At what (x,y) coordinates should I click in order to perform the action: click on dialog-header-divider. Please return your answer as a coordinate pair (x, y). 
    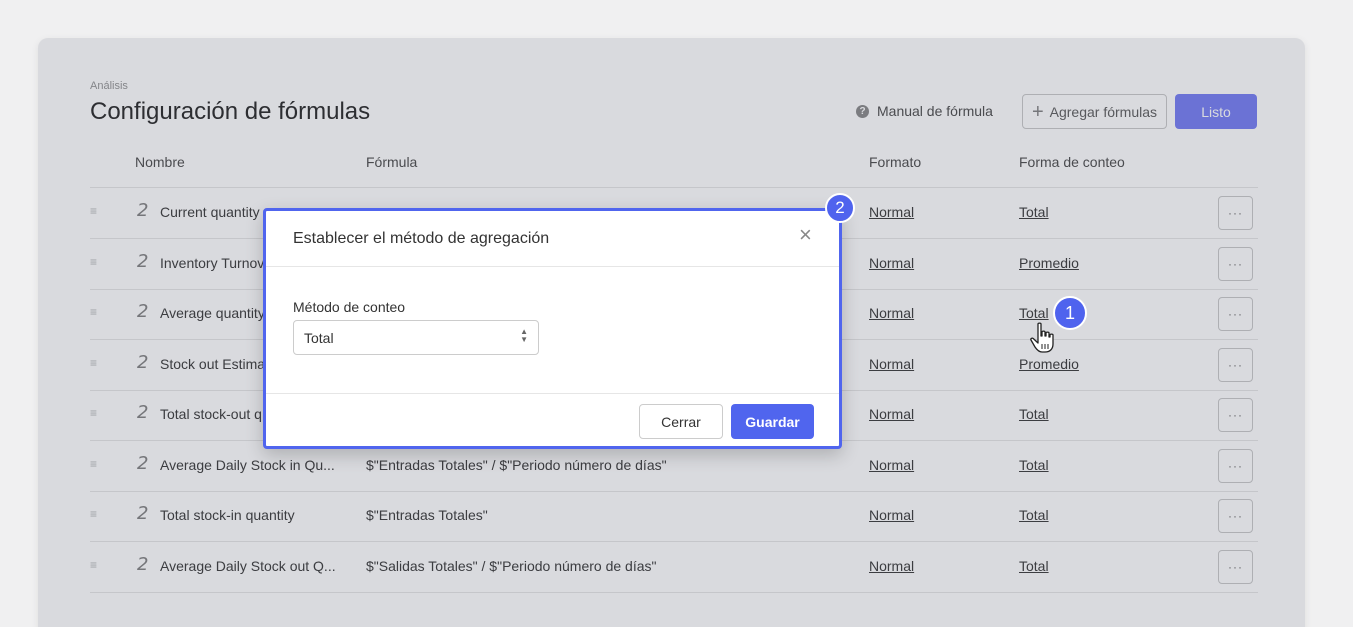
    Looking at the image, I should click on (552, 266).